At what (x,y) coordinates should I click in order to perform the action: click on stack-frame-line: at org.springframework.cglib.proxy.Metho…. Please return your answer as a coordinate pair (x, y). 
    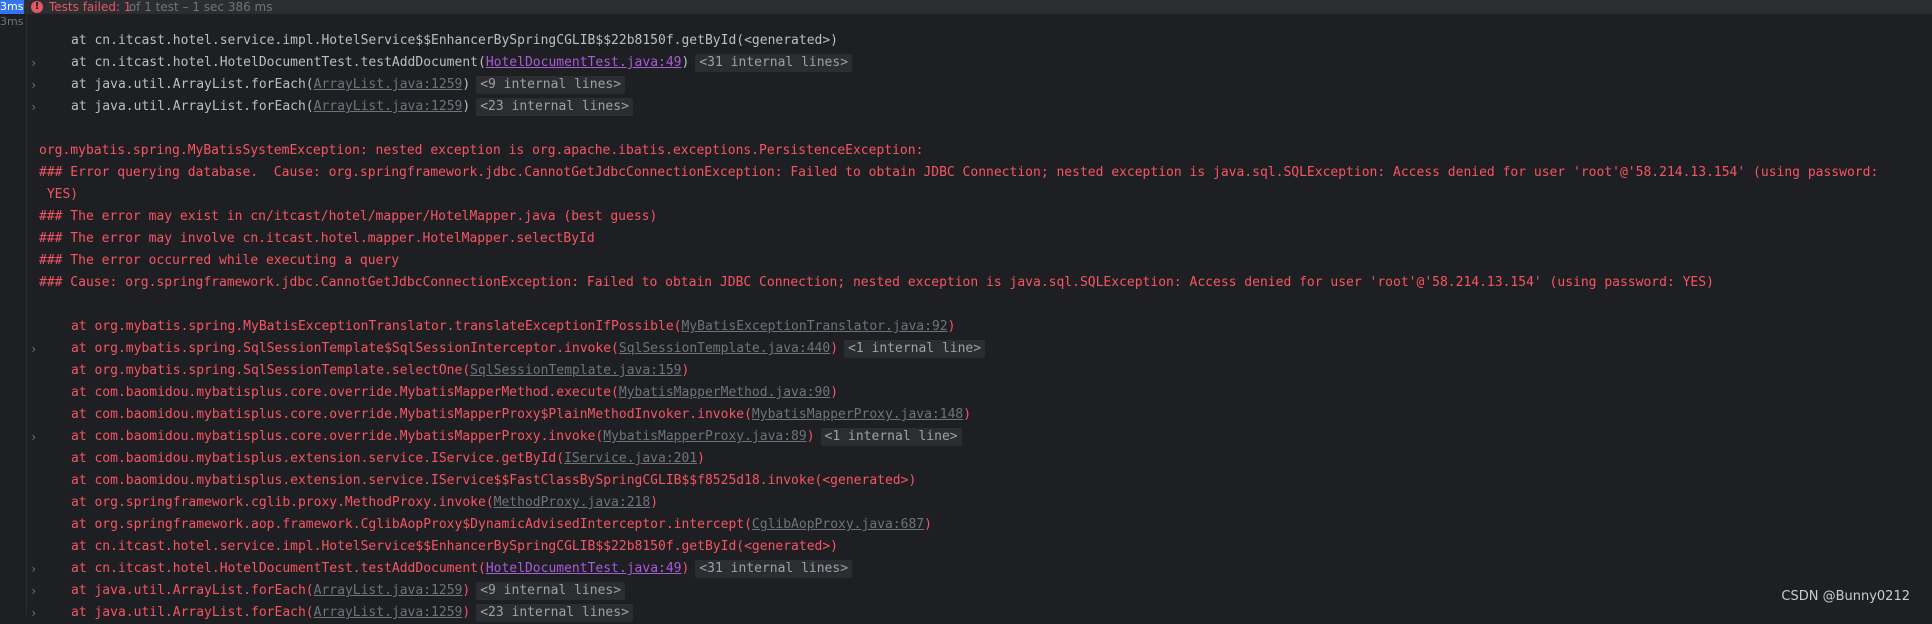
    Looking at the image, I should click on (984, 503).